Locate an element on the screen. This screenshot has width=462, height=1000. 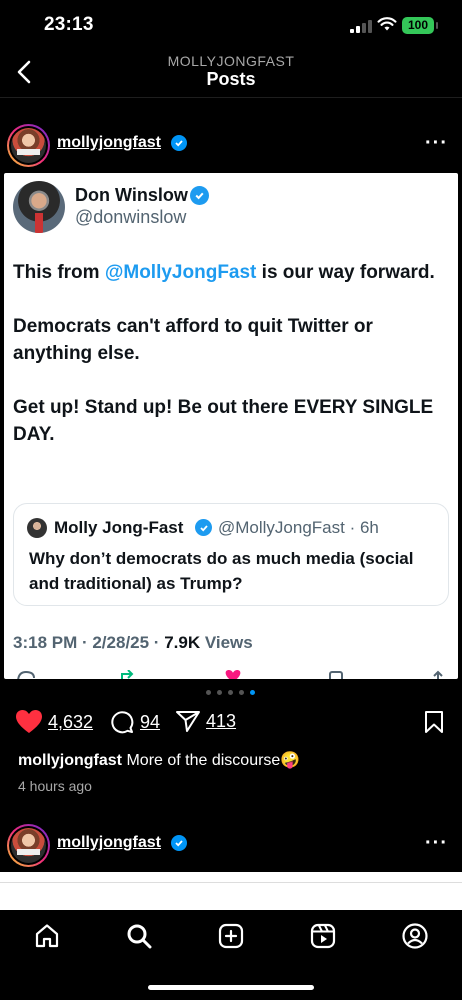
share-button: 413 is located at coordinates (206, 721).